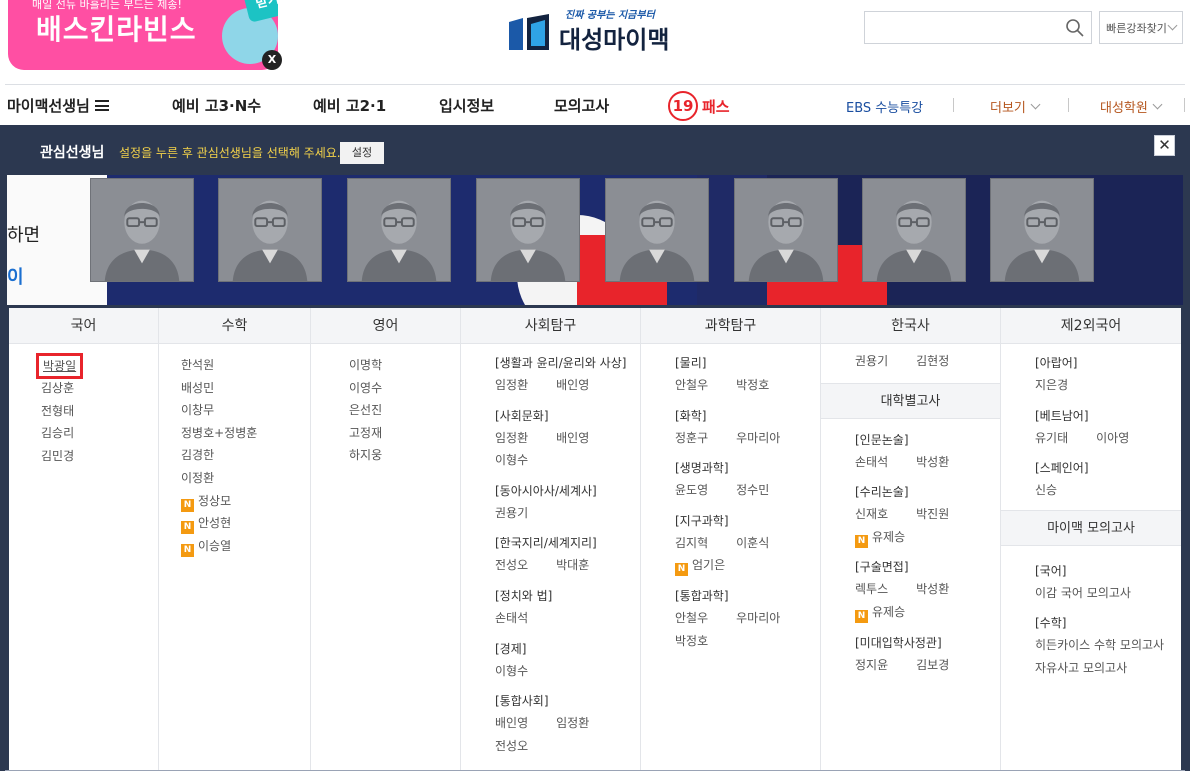 The image size is (1190, 771). Describe the element at coordinates (1015, 106) in the screenshot. I see `nav-more-menu: 더보기` at that location.